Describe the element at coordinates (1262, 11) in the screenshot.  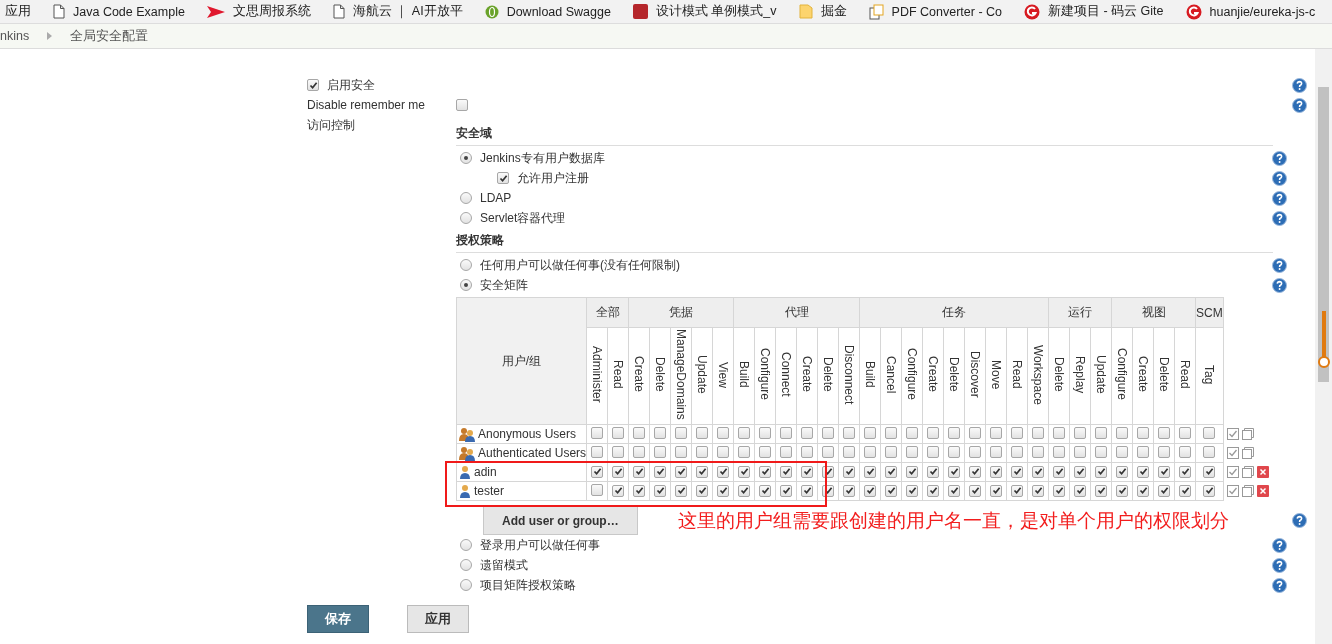
I see `bookmark: huanjie/eureka-js-c` at that location.